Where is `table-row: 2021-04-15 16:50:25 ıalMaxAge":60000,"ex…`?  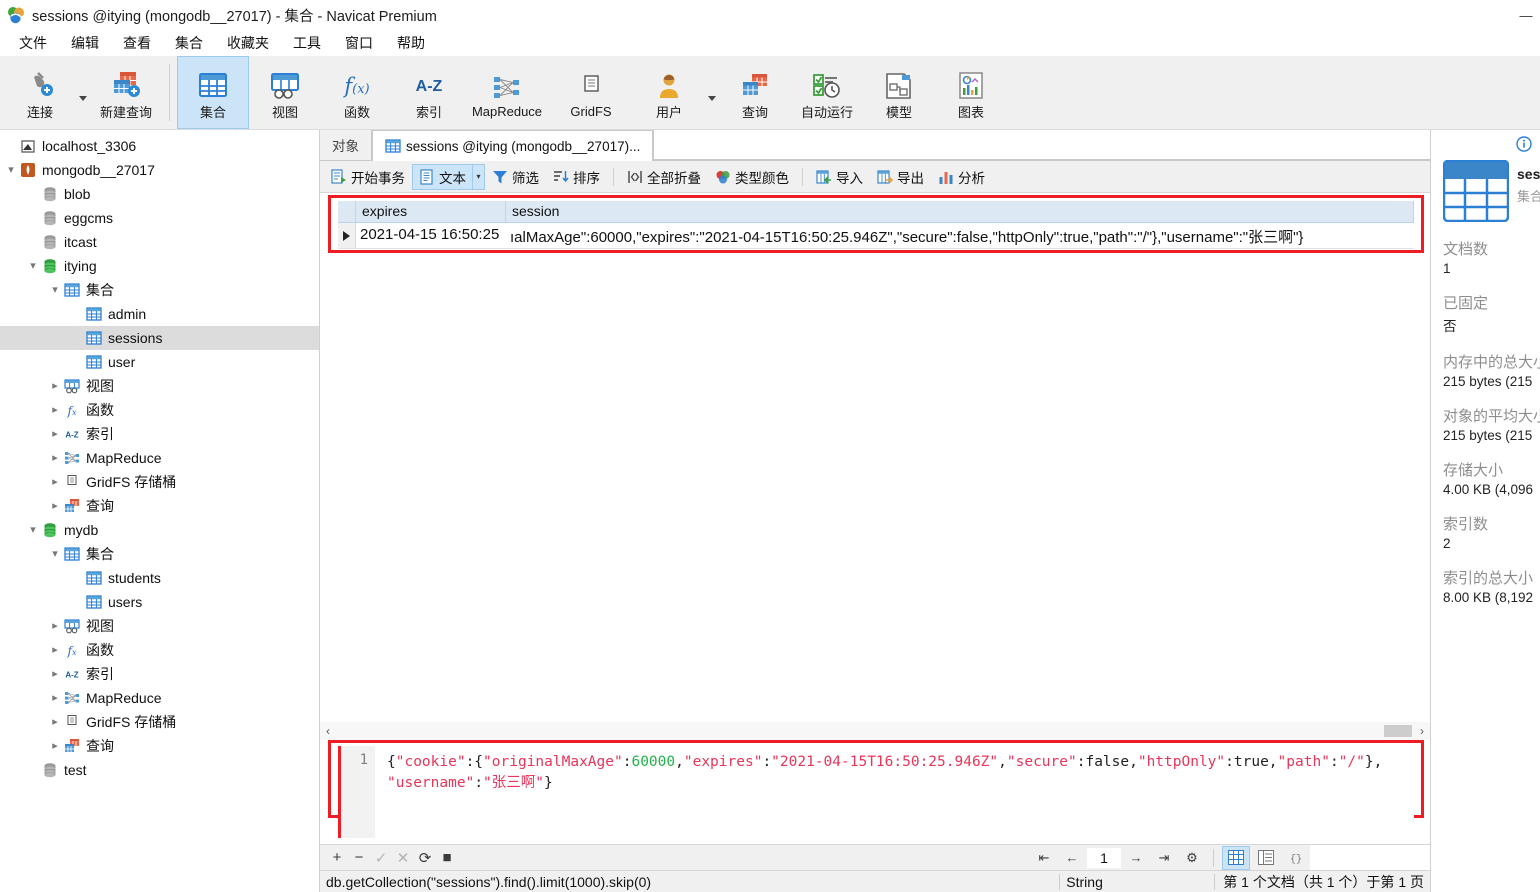
table-row: 2021-04-15 16:50:25 ıalMaxAge":60000,"ex… is located at coordinates (876, 236).